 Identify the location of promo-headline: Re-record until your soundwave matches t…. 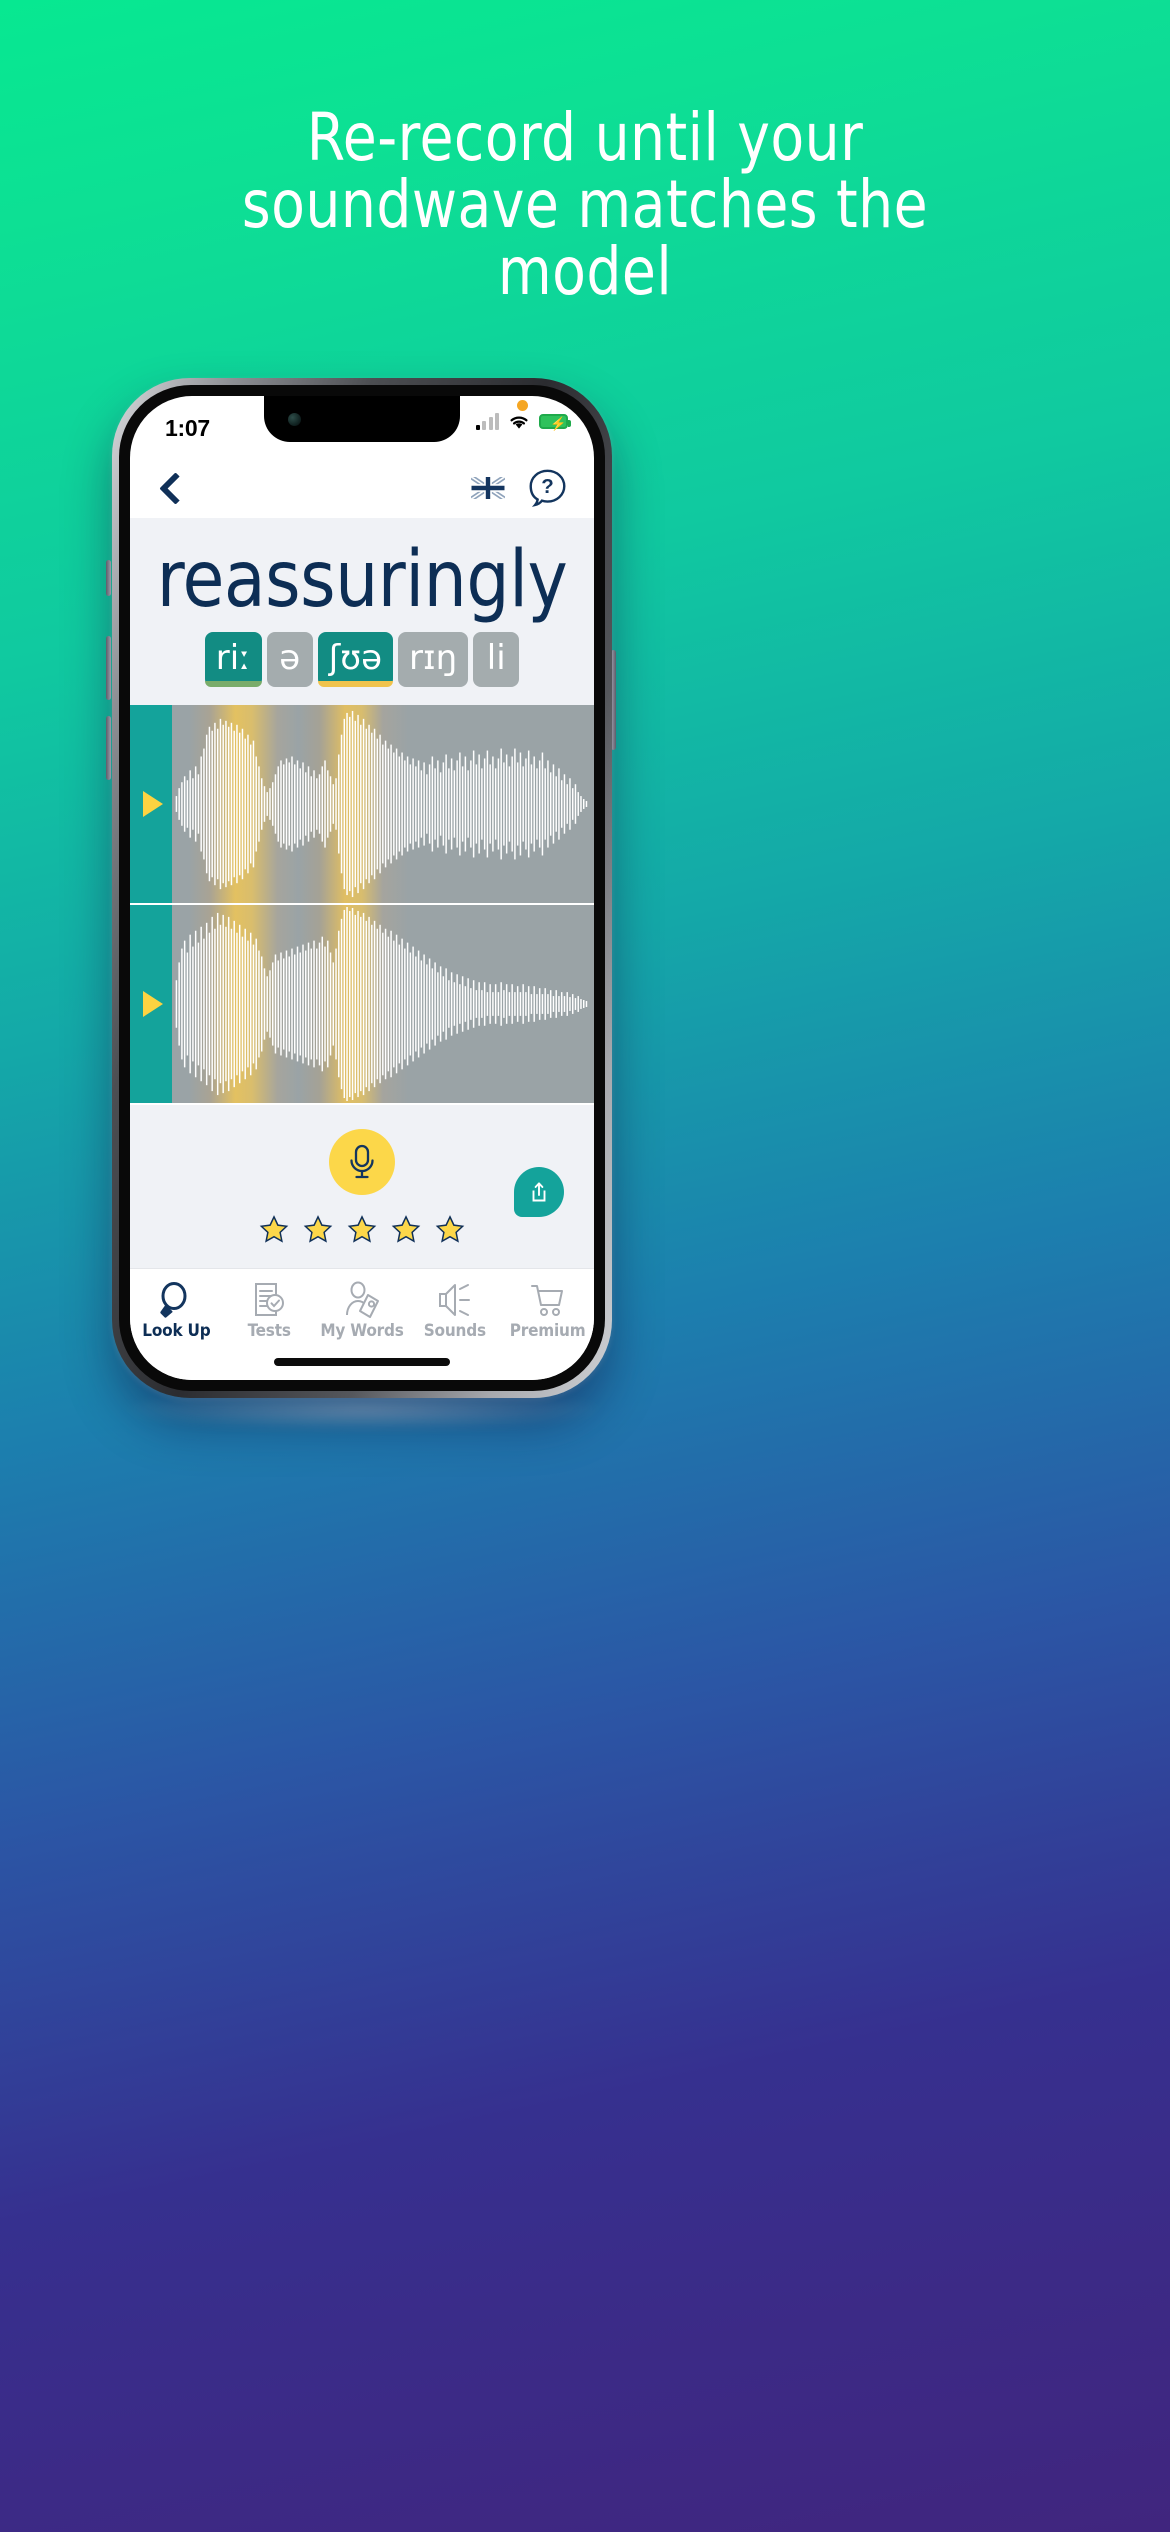
(585, 204).